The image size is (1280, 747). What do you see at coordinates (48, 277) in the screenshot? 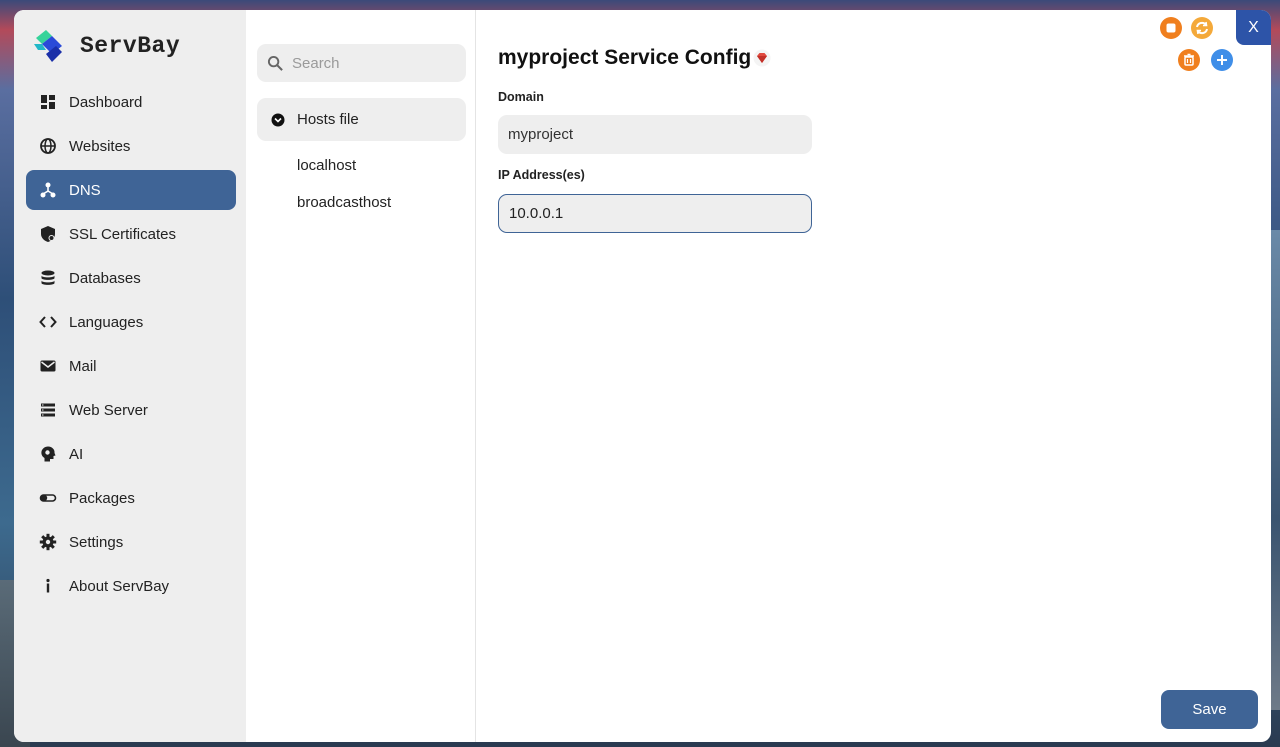
I see `database-icon` at bounding box center [48, 277].